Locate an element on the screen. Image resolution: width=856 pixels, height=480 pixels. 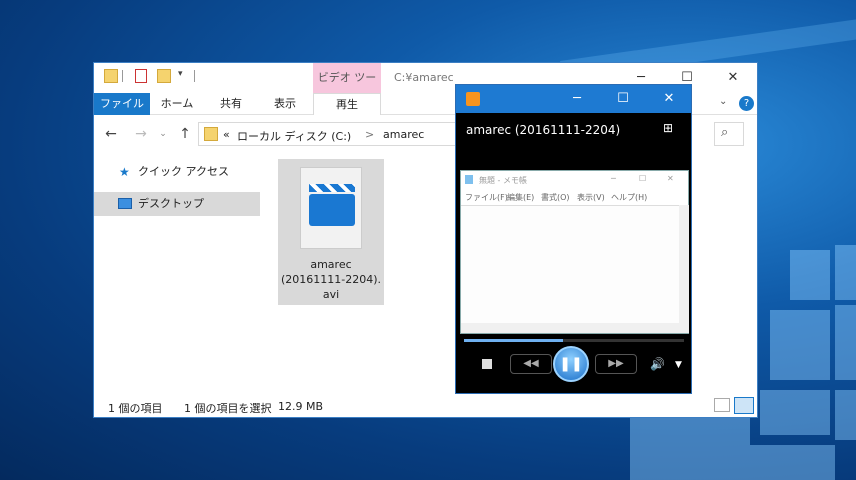
file-item-selected: amarec (20161111-2204). avi is located at coordinates (331, 232).